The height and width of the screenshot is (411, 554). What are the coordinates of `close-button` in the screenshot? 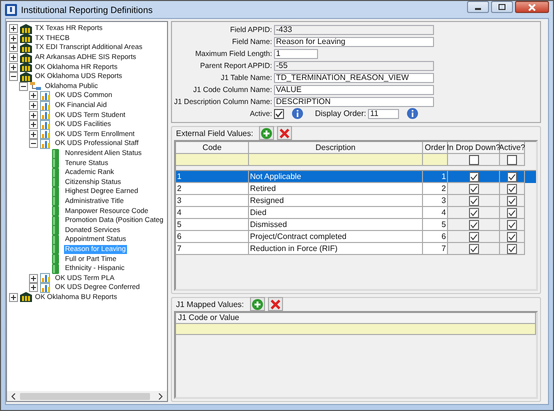 It's located at (532, 7).